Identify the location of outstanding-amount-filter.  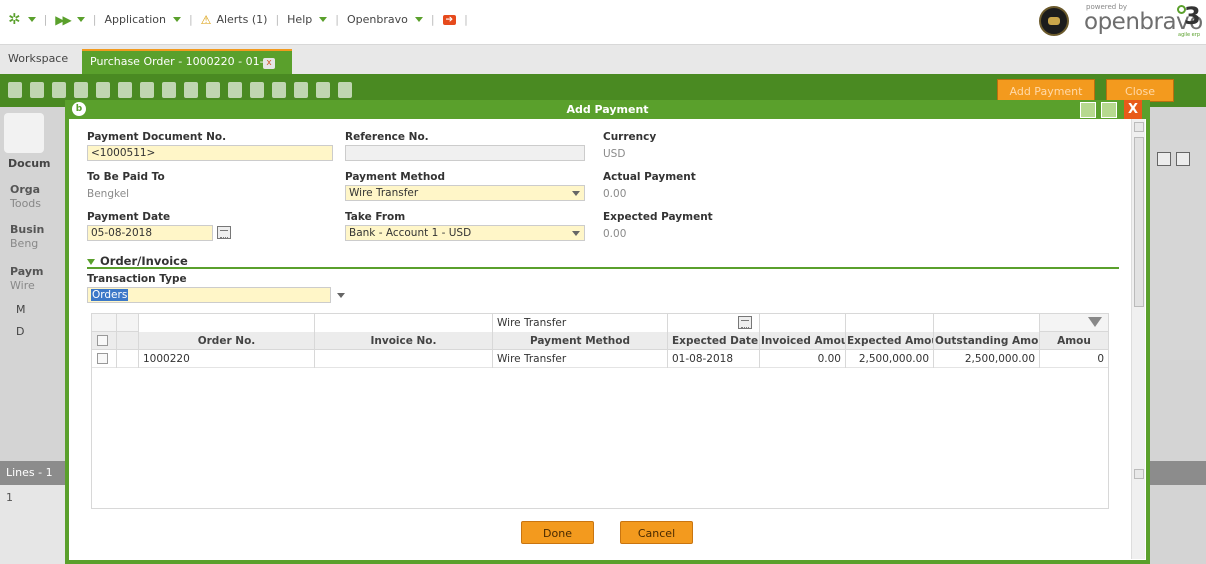
(987, 323).